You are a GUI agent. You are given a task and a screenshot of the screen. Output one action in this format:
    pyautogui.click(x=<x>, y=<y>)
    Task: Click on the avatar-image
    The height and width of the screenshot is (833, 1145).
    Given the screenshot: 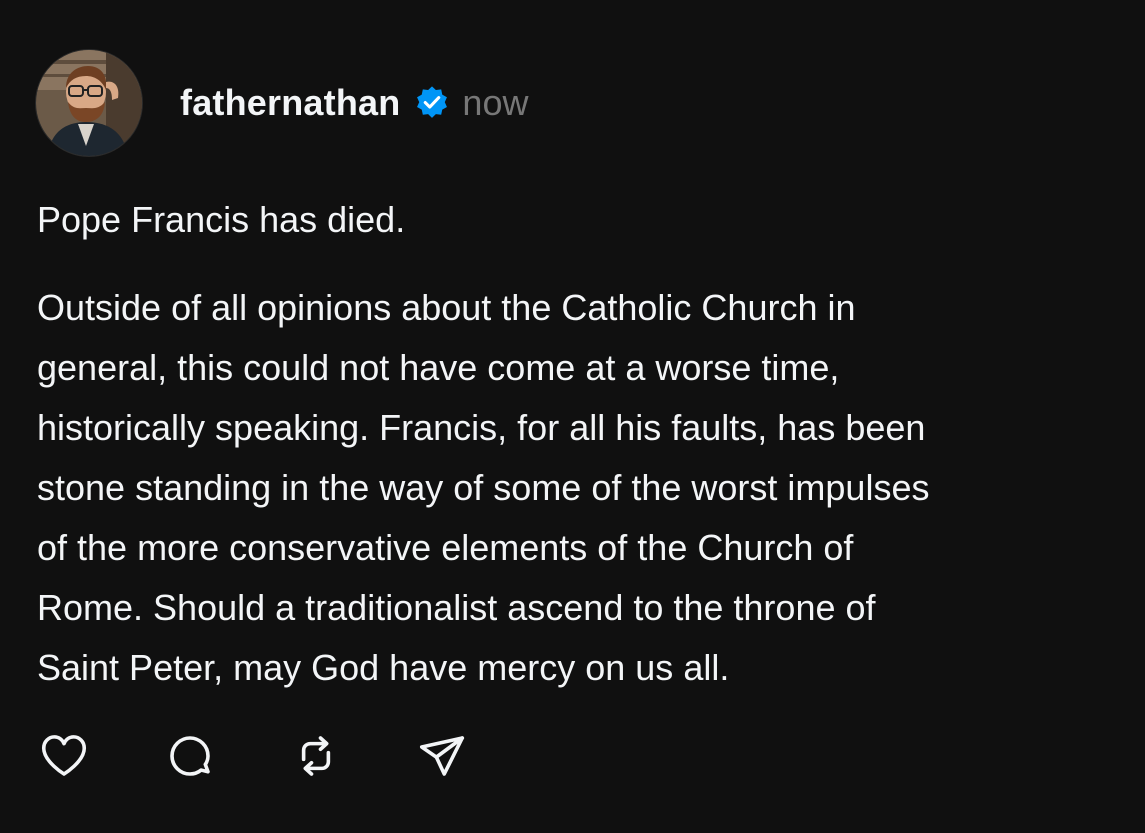 What is the action you would take?
    pyautogui.click(x=89, y=103)
    